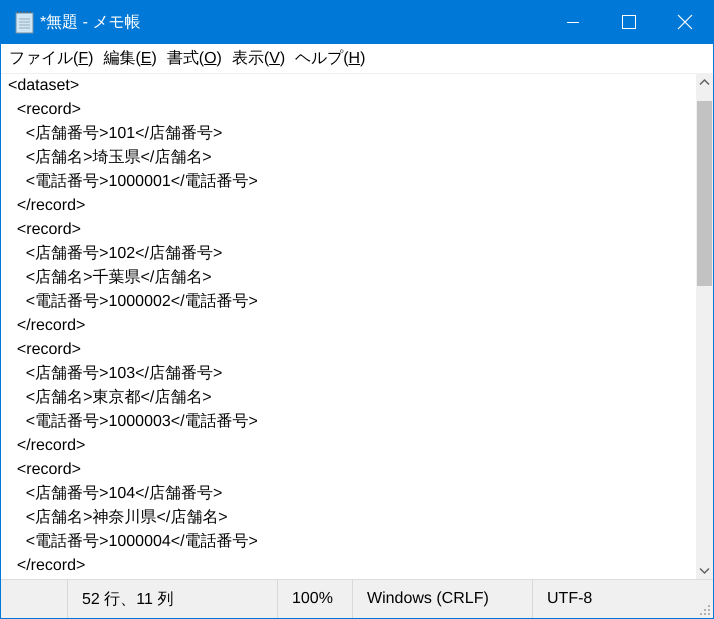 The height and width of the screenshot is (619, 714). I want to click on scrollbar, so click(704, 326).